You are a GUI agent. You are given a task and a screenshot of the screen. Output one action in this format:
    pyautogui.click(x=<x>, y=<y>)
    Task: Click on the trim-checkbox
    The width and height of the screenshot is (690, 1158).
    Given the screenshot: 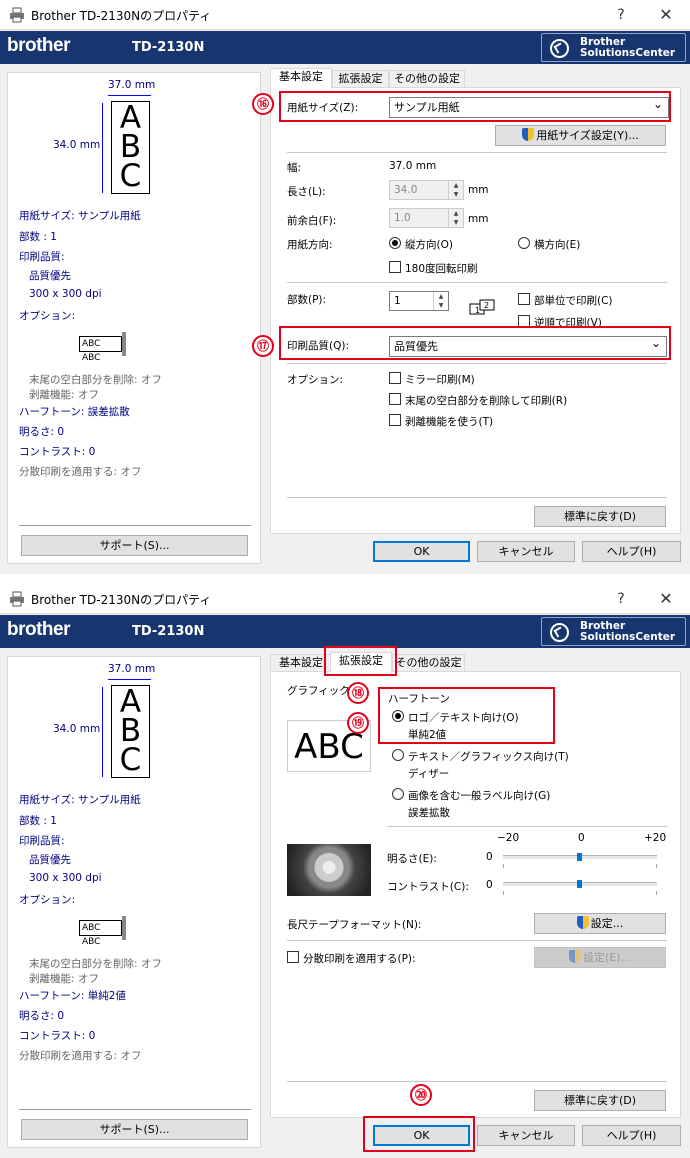 What is the action you would take?
    pyautogui.click(x=395, y=399)
    